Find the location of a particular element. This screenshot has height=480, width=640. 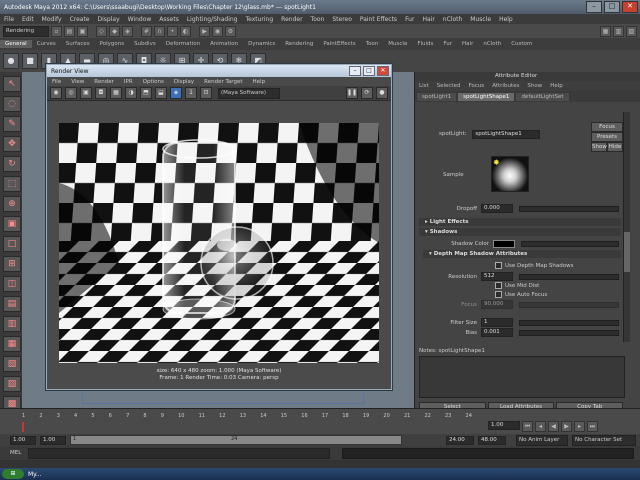

move-tool-icon: ✥ is located at coordinates (12, 144).